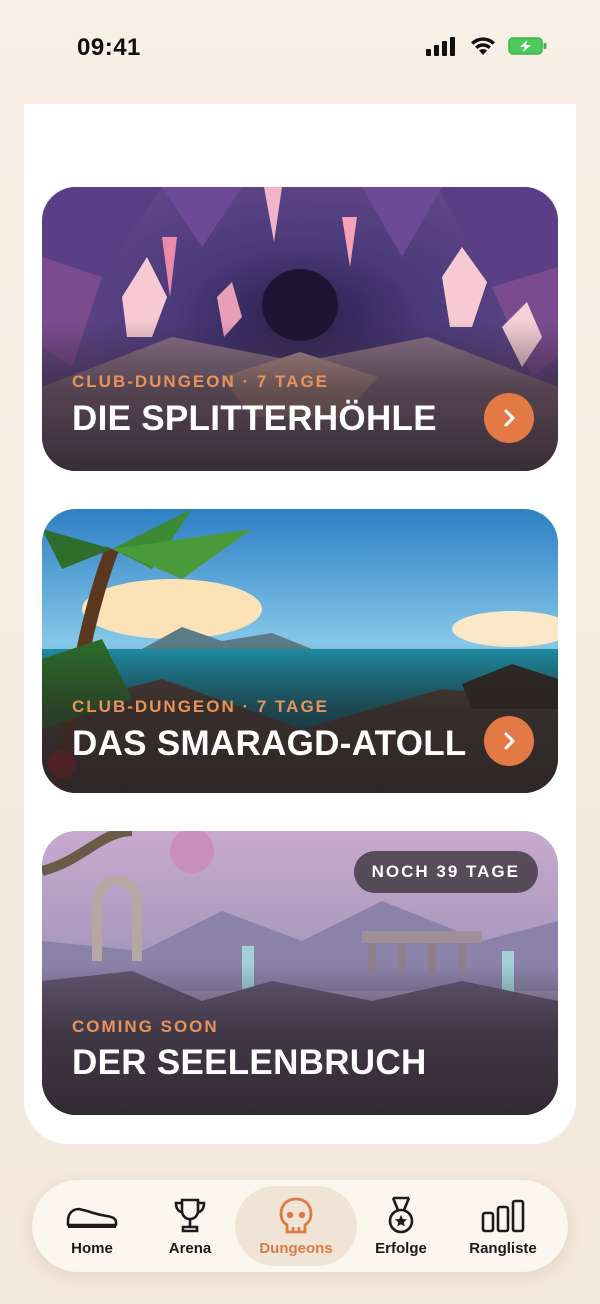 Image resolution: width=600 pixels, height=1304 pixels. I want to click on dungeon-card-title: DIE SPLITTERHÖHLE, so click(254, 418).